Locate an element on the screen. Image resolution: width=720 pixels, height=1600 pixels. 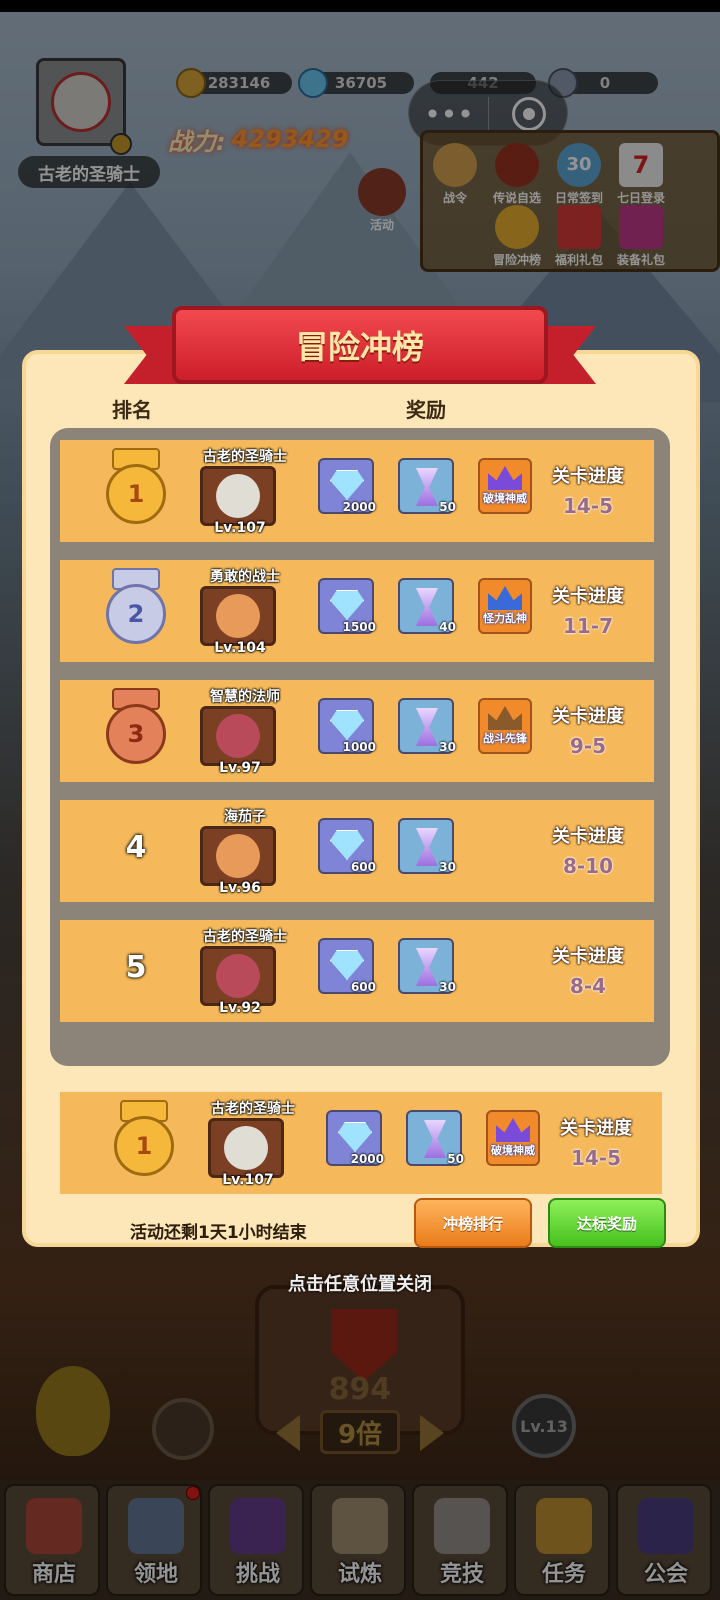
player-name: 智慧的法师 is located at coordinates (245, 697).